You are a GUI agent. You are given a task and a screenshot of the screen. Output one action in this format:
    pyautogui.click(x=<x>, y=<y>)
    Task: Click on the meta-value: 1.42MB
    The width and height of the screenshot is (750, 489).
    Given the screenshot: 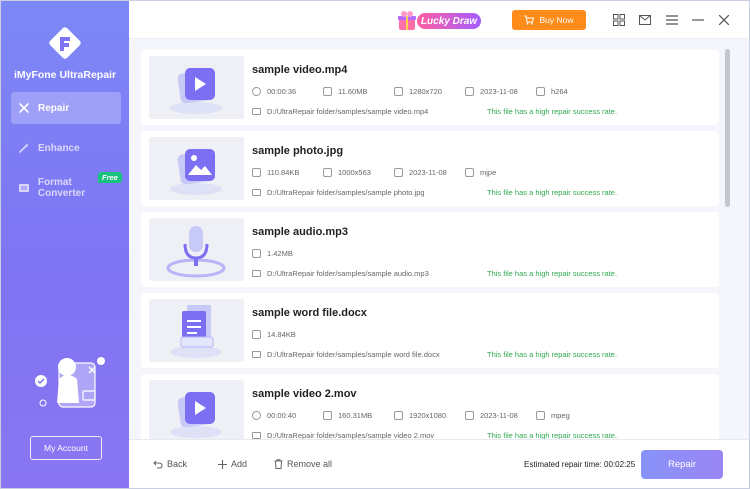 What is the action you would take?
    pyautogui.click(x=280, y=253)
    